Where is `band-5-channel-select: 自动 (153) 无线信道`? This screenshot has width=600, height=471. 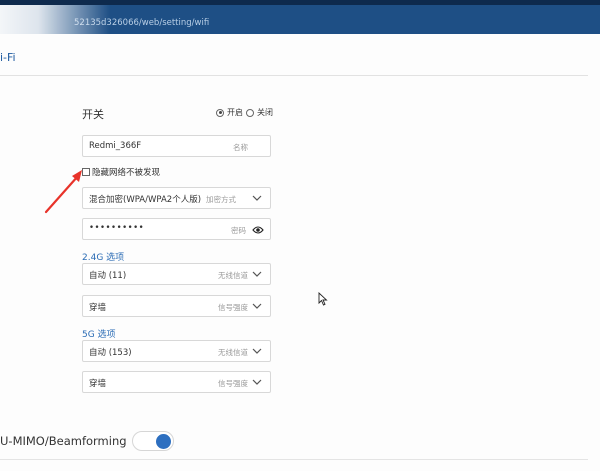 band-5-channel-select: 自动 (153) 无线信道 is located at coordinates (176, 351).